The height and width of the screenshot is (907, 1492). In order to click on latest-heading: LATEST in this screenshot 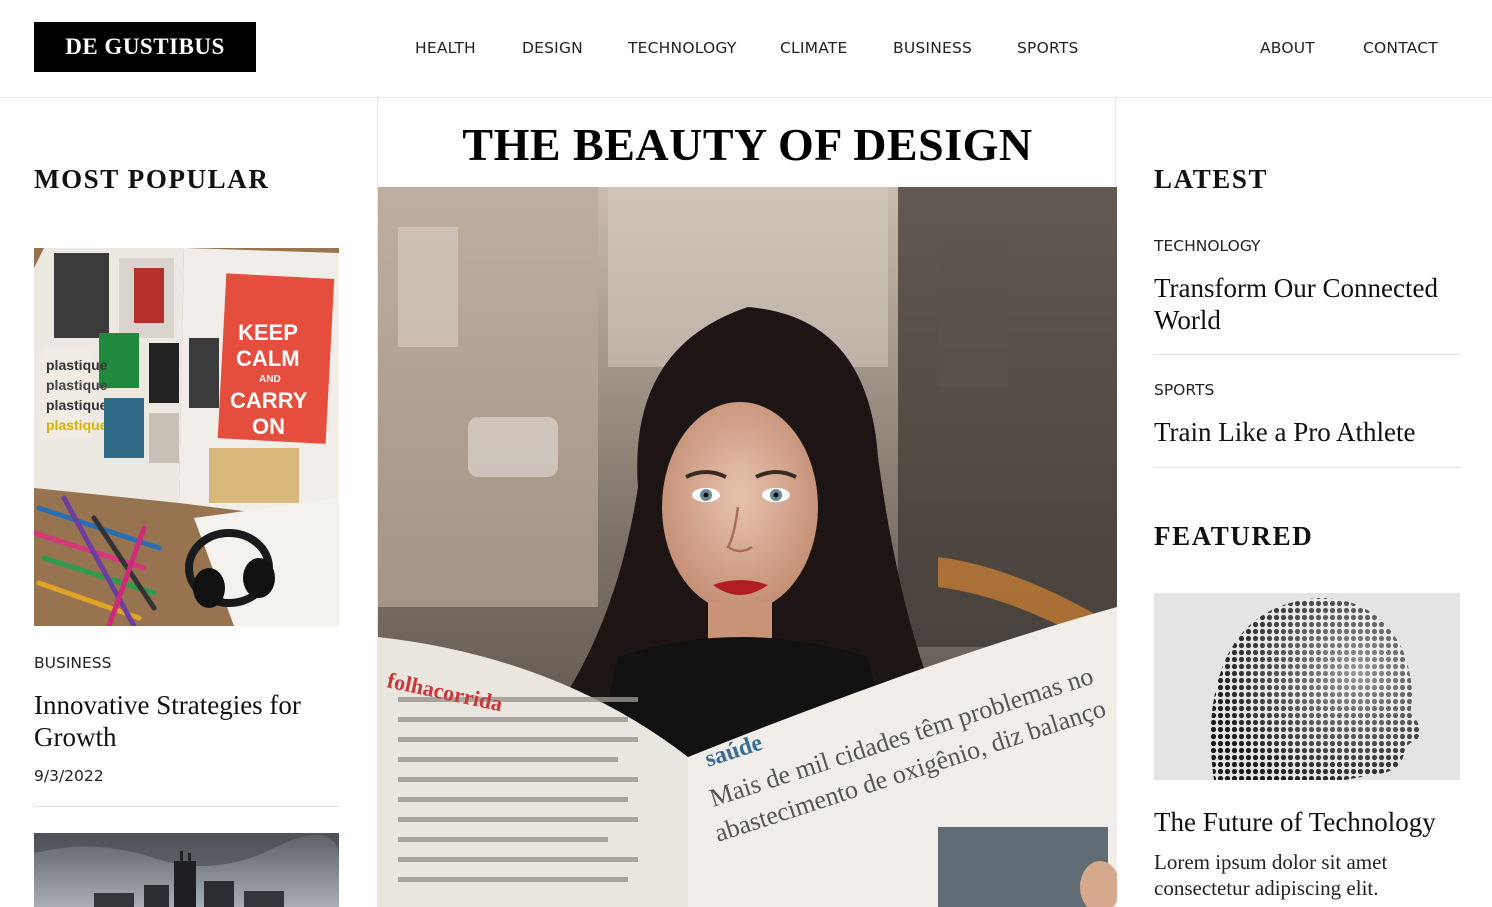, I will do `click(1211, 179)`.